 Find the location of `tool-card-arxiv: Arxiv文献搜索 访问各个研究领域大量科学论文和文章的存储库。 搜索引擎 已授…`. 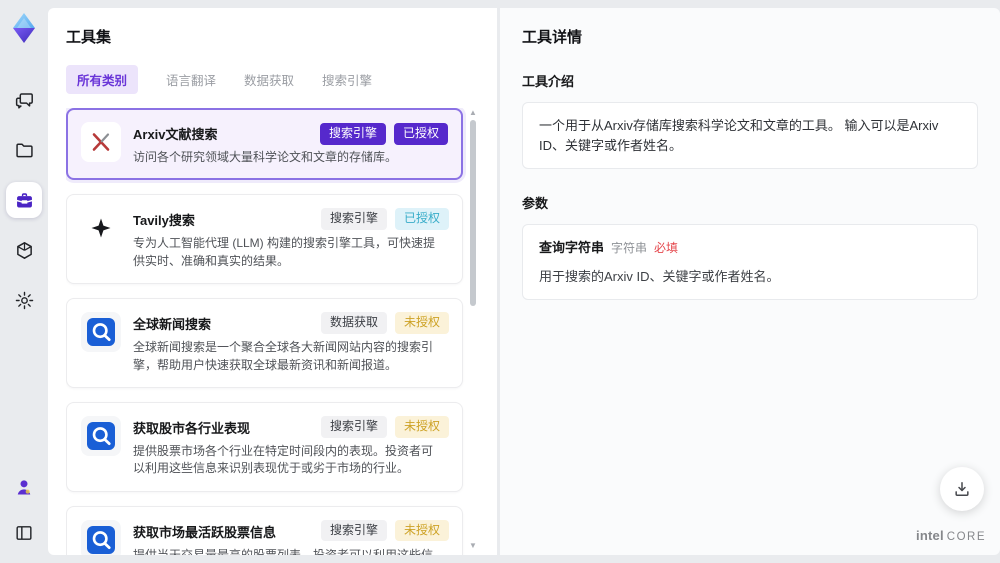

tool-card-arxiv: Arxiv文献搜索 访问各个研究领域大量科学论文和文章的存储库。 搜索引擎 已授… is located at coordinates (264, 144).